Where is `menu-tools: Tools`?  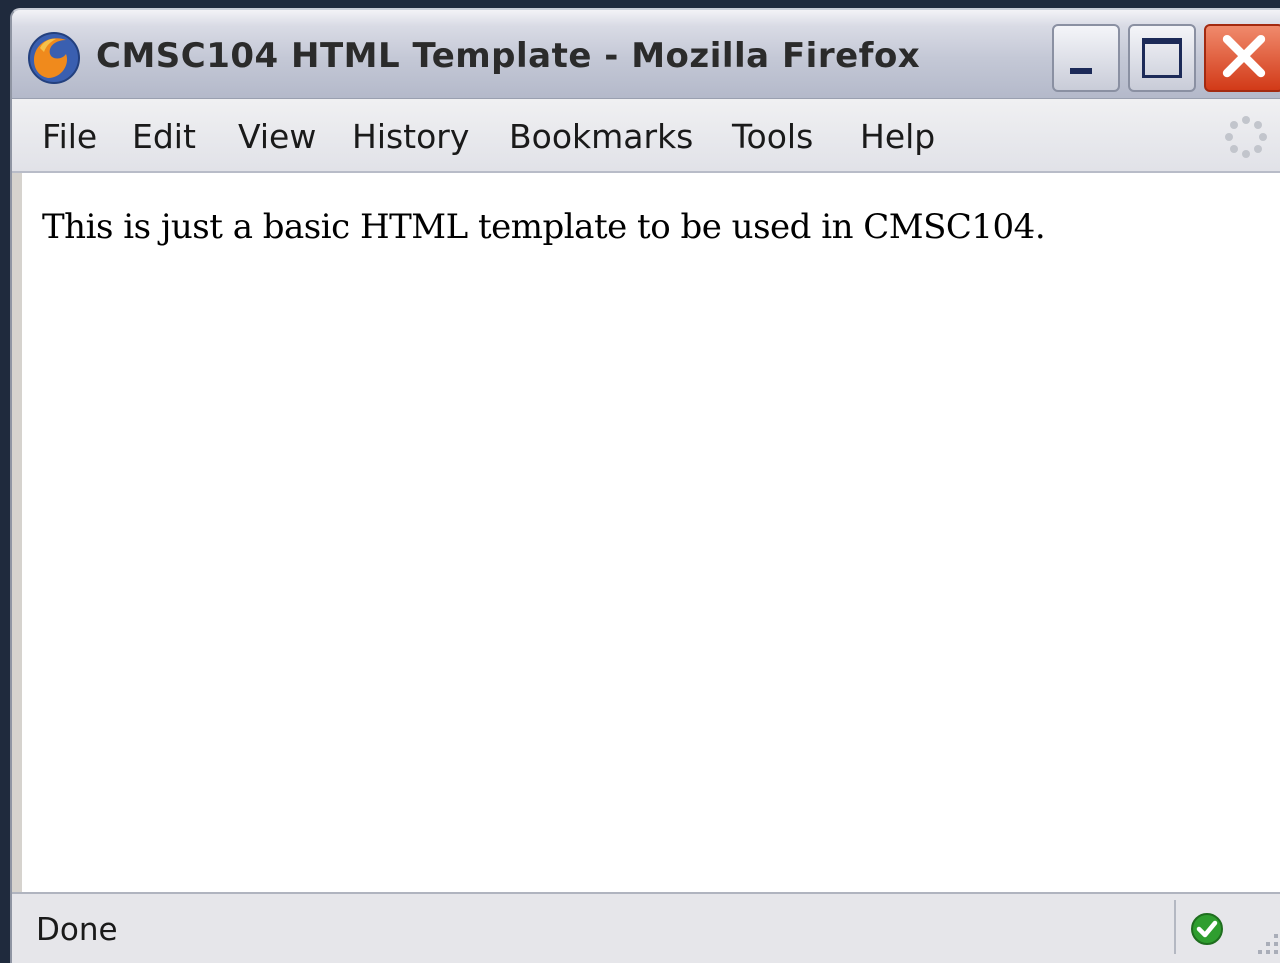
menu-tools: Tools is located at coordinates (772, 136).